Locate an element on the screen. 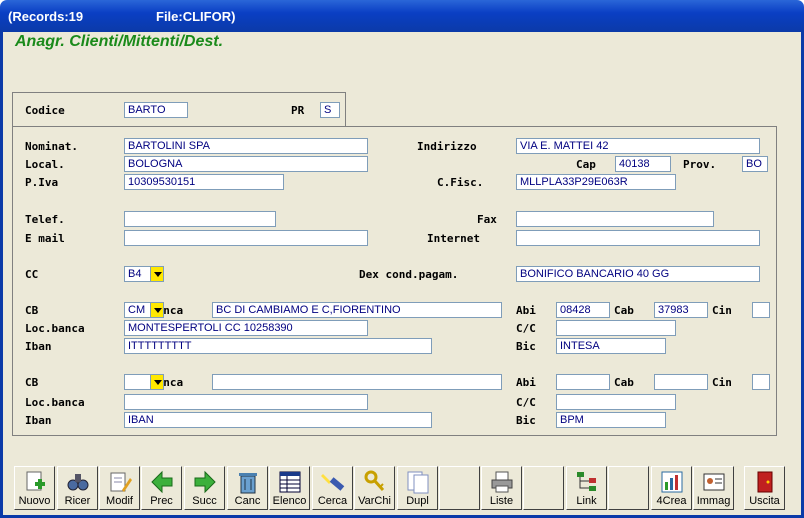  prec-label: Prec is located at coordinates (161, 501).